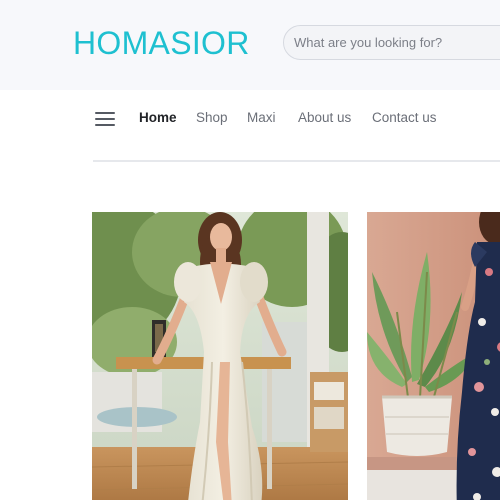 Image resolution: width=500 pixels, height=500 pixels. I want to click on nav-item-about-us: About us, so click(324, 118).